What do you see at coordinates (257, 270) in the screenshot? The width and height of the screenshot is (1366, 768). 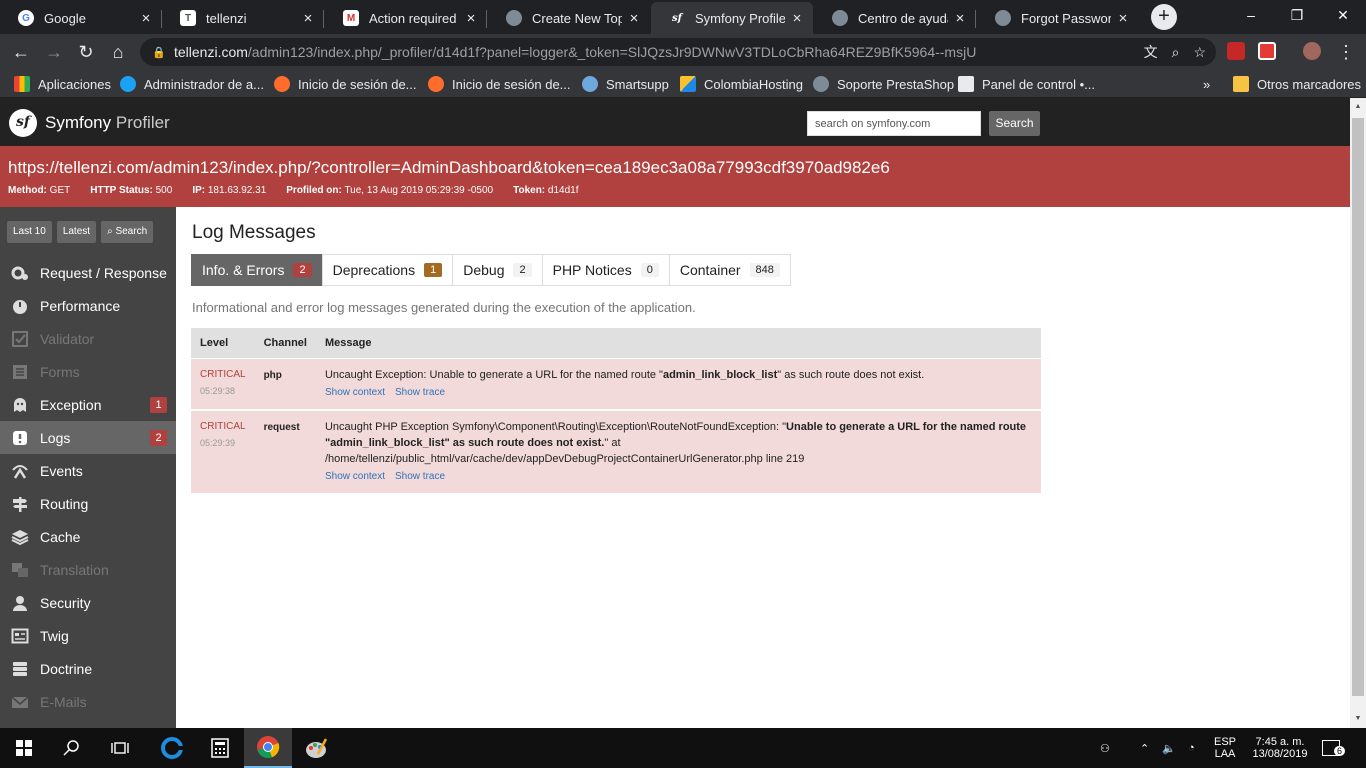 I see `tab-info-errors: Info. & Errors 2` at bounding box center [257, 270].